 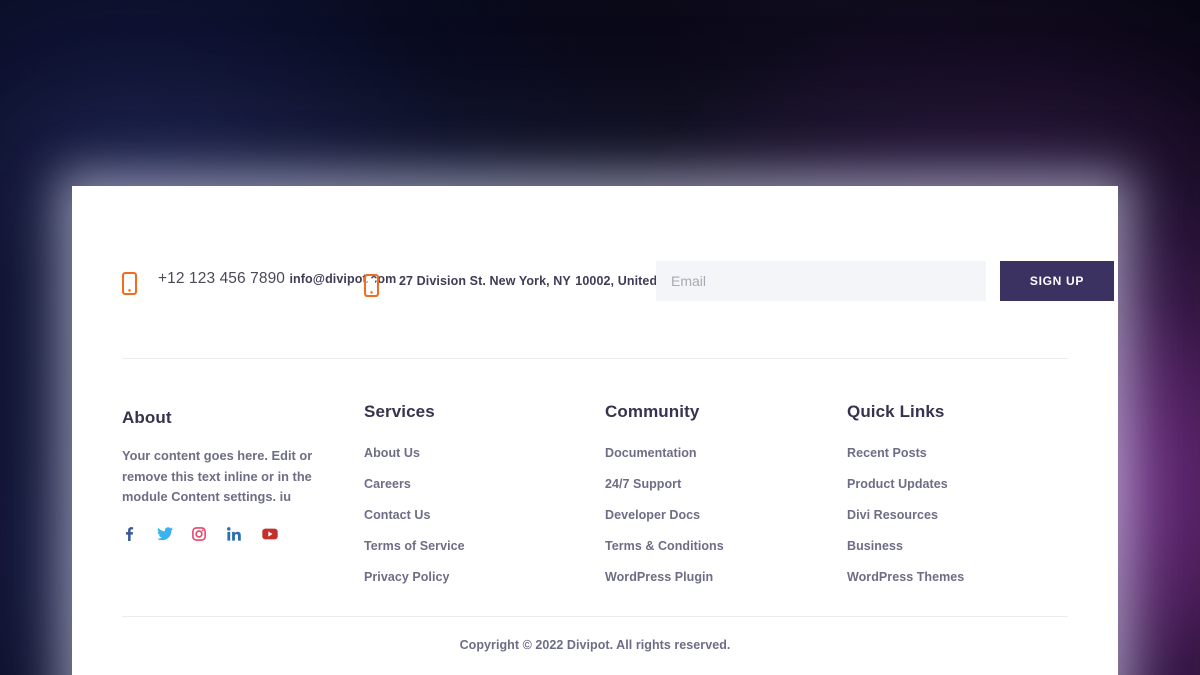 What do you see at coordinates (129, 533) in the screenshot?
I see `facebook-icon` at bounding box center [129, 533].